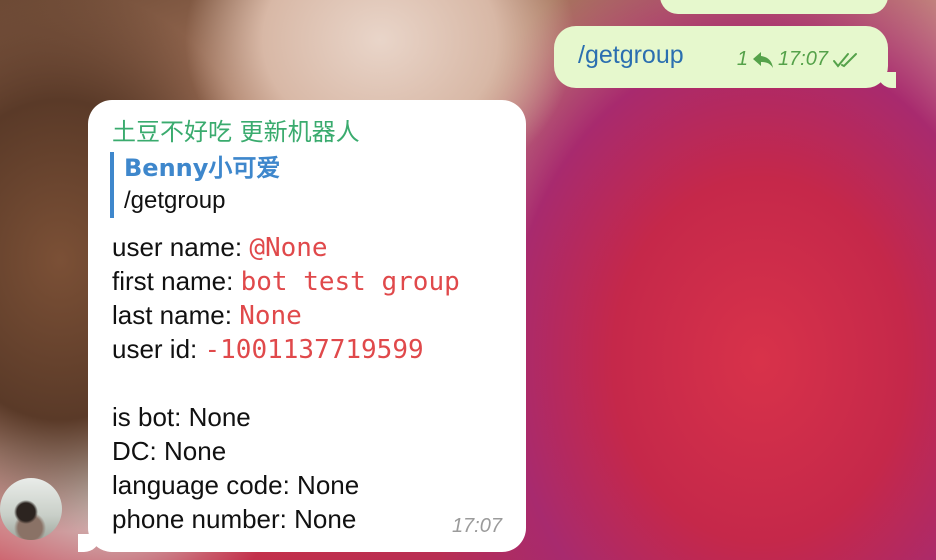 This screenshot has width=936, height=560. Describe the element at coordinates (31, 509) in the screenshot. I see `avatar` at that location.